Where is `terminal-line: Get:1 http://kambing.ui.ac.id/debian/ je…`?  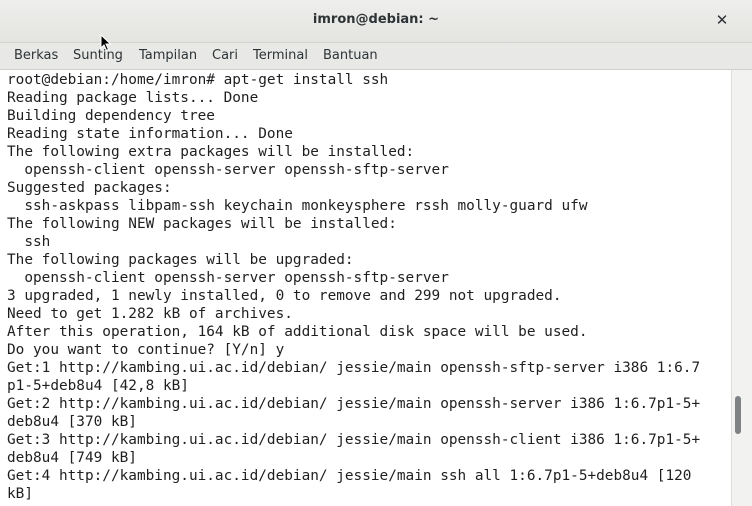
terminal-line: Get:1 http://kambing.ui.ac.id/debian/ je… is located at coordinates (354, 368).